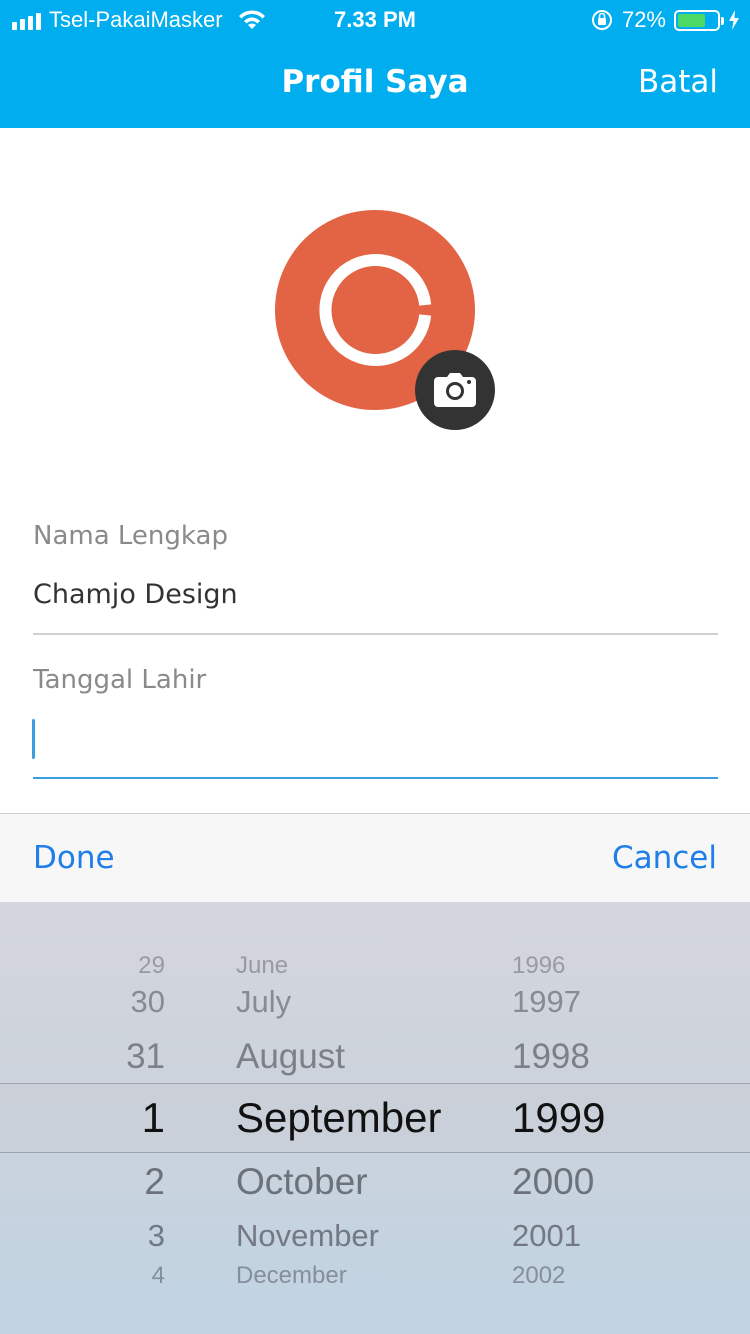 The image size is (750, 1334). Describe the element at coordinates (130, 536) in the screenshot. I see `name-label: Nama Lengkap` at that location.